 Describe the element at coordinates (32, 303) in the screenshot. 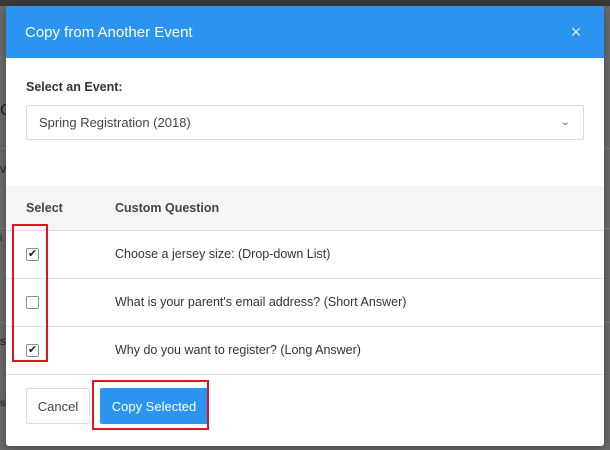

I see `row-checkbox` at that location.